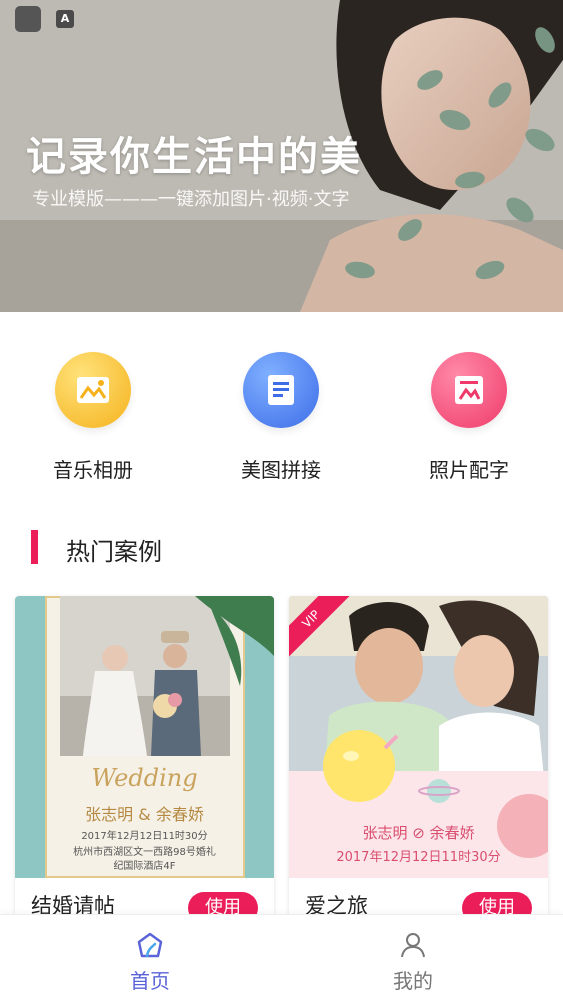 The width and height of the screenshot is (563, 1002). Describe the element at coordinates (93, 390) in the screenshot. I see `photo-album-icon` at that location.